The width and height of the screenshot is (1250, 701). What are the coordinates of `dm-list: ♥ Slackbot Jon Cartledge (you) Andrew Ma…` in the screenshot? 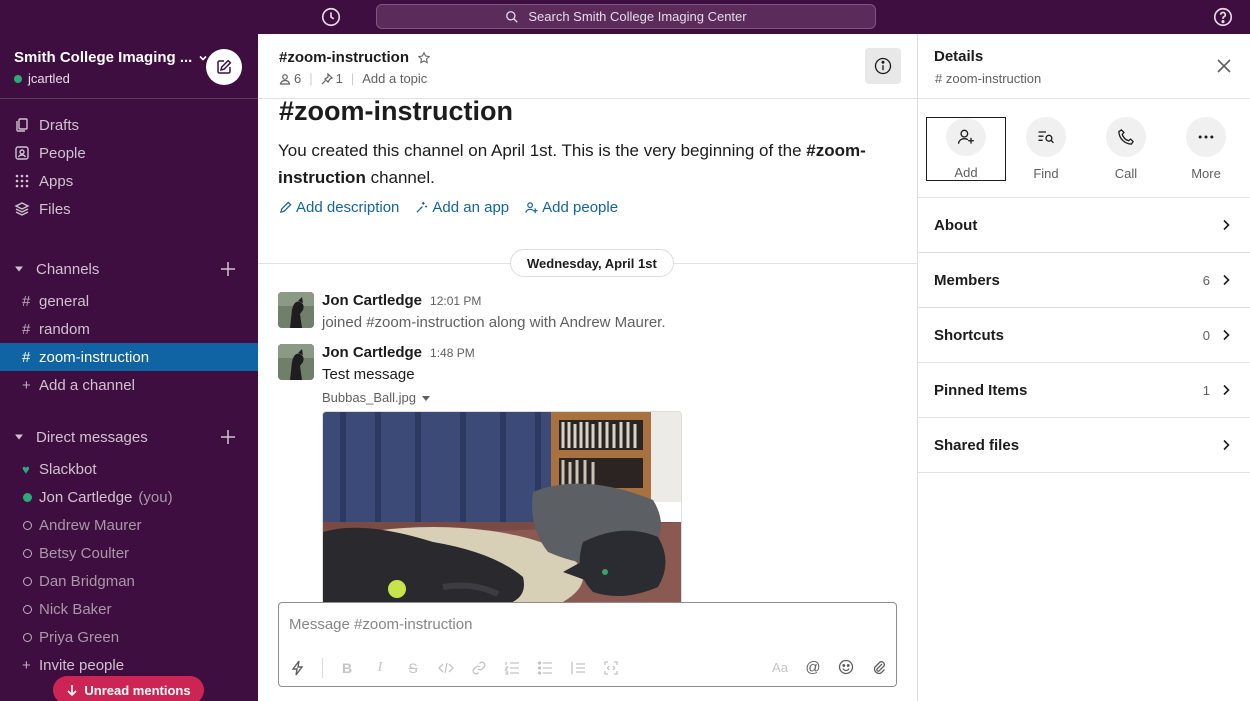 It's located at (129, 567).